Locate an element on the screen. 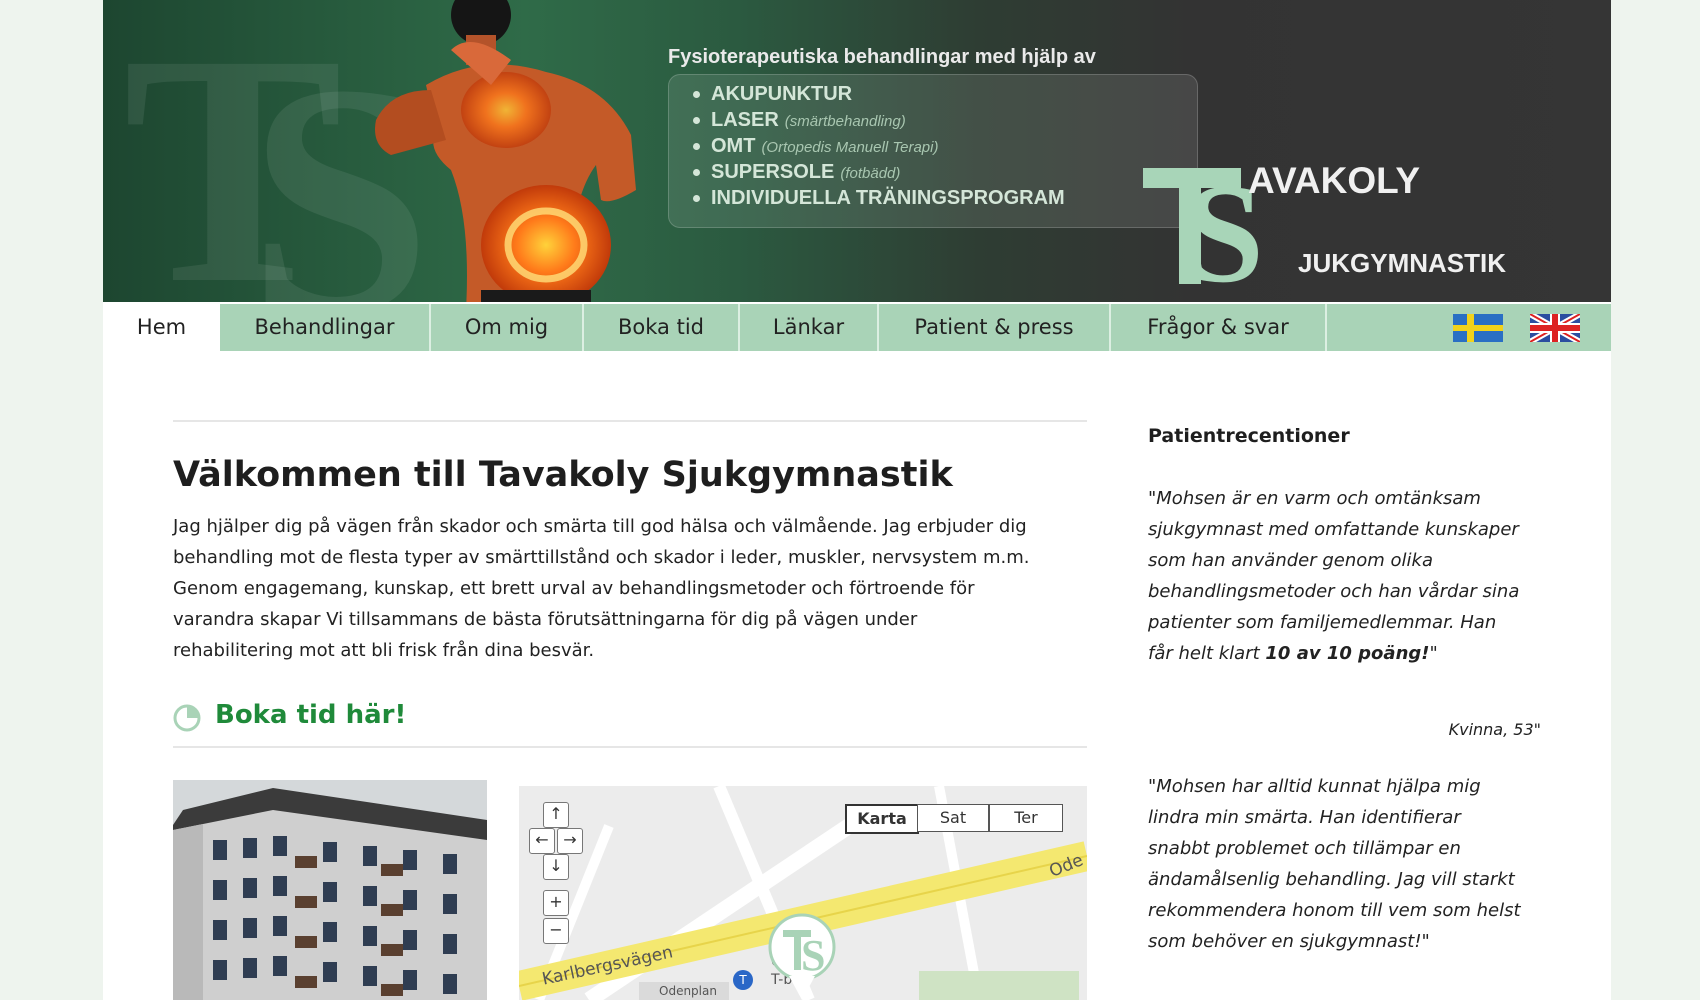  nav-item-hem: Hem is located at coordinates (161, 327).